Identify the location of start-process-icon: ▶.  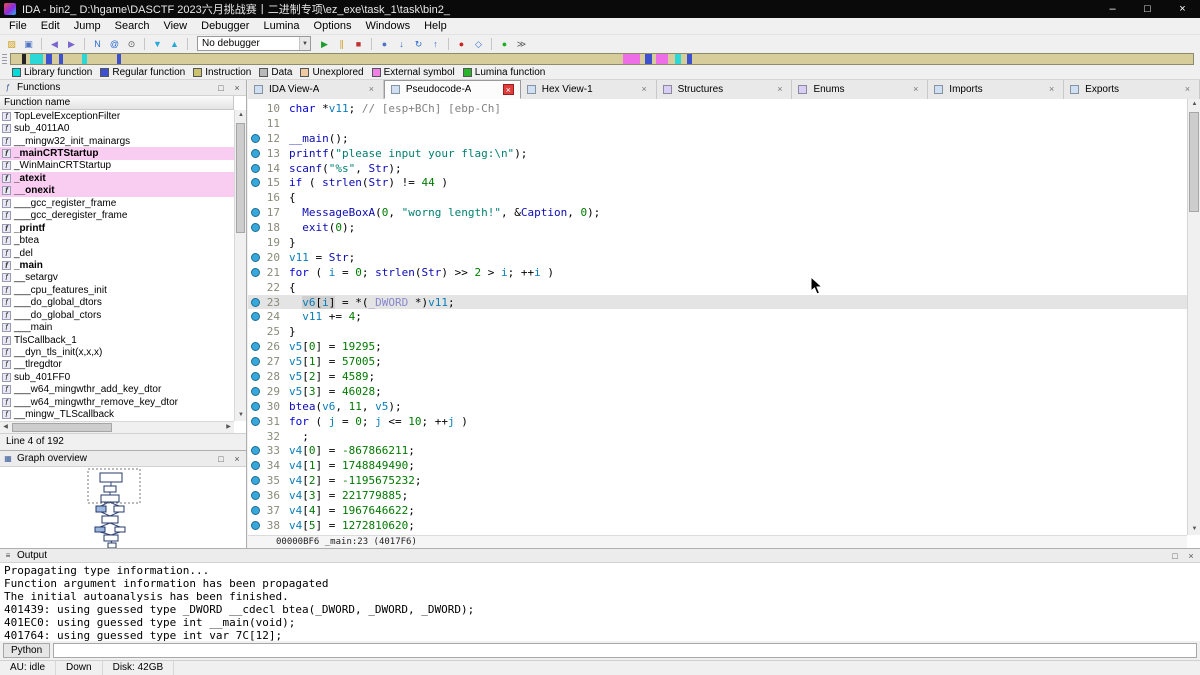
(324, 44).